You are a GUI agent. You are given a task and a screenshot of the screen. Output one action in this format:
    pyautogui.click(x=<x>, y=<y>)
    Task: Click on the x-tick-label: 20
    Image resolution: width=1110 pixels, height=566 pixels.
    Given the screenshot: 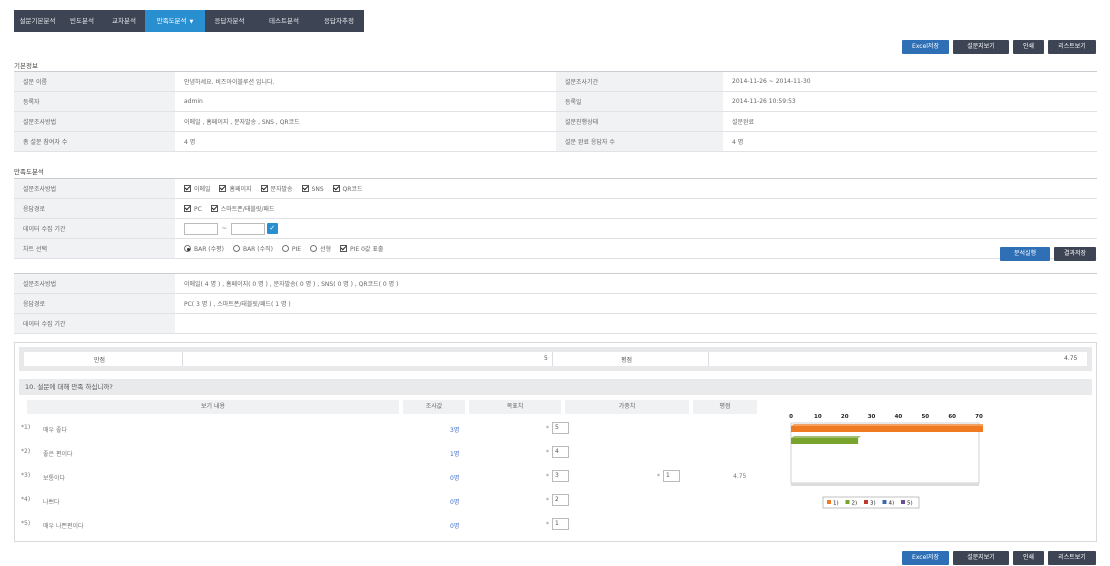 What is the action you would take?
    pyautogui.click(x=845, y=417)
    